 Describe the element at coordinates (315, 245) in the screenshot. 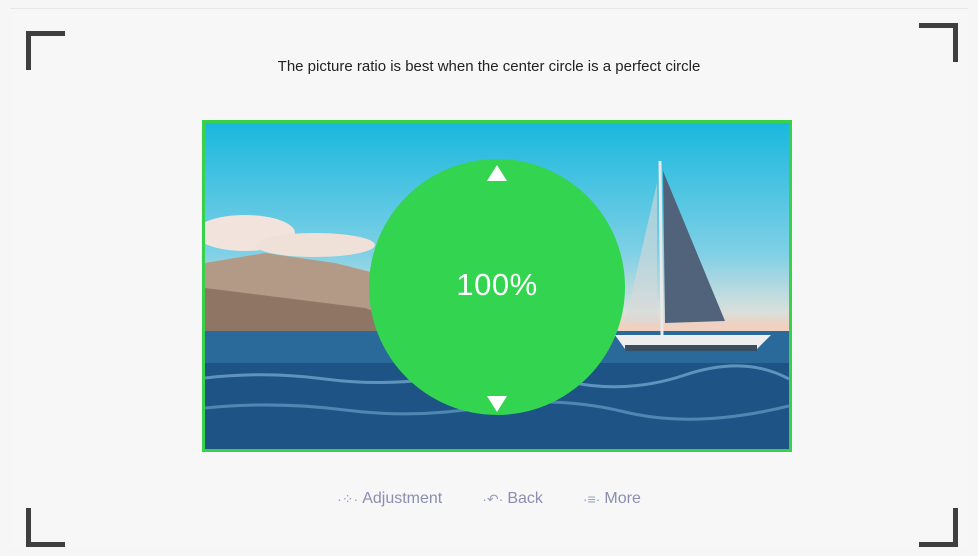

I see `cloud` at that location.